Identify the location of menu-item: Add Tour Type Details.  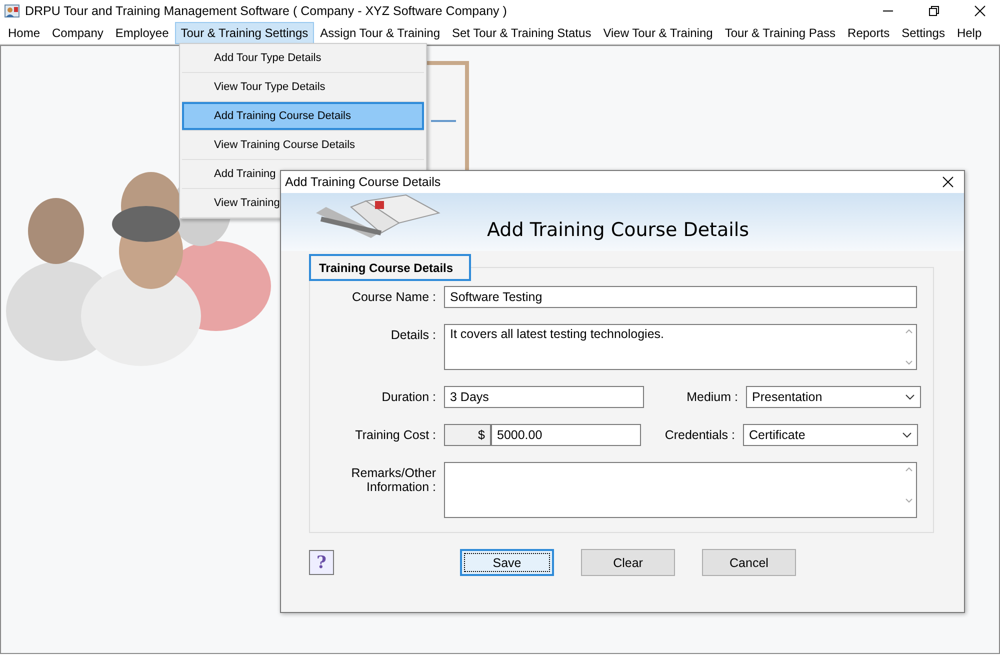
(303, 58).